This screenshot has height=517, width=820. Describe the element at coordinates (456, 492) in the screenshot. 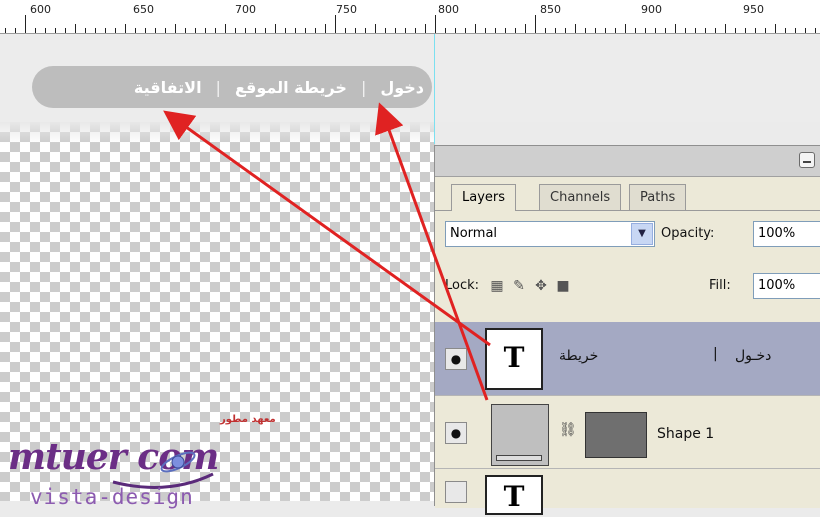

I see `eye-icon` at that location.